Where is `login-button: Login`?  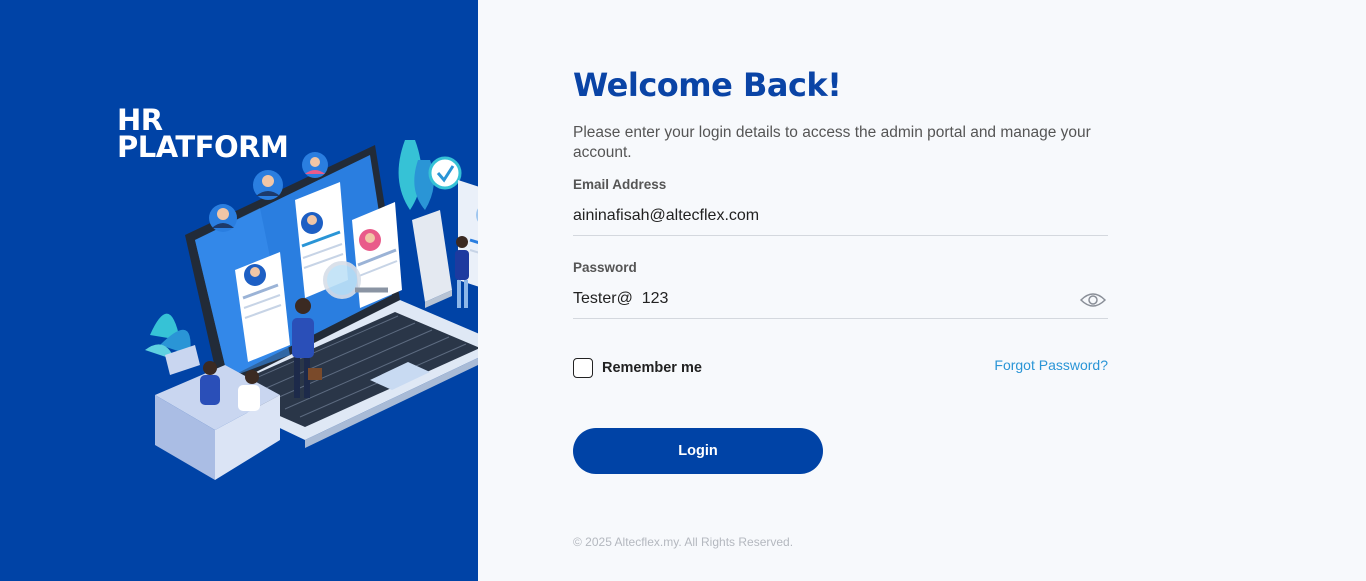 login-button: Login is located at coordinates (698, 451).